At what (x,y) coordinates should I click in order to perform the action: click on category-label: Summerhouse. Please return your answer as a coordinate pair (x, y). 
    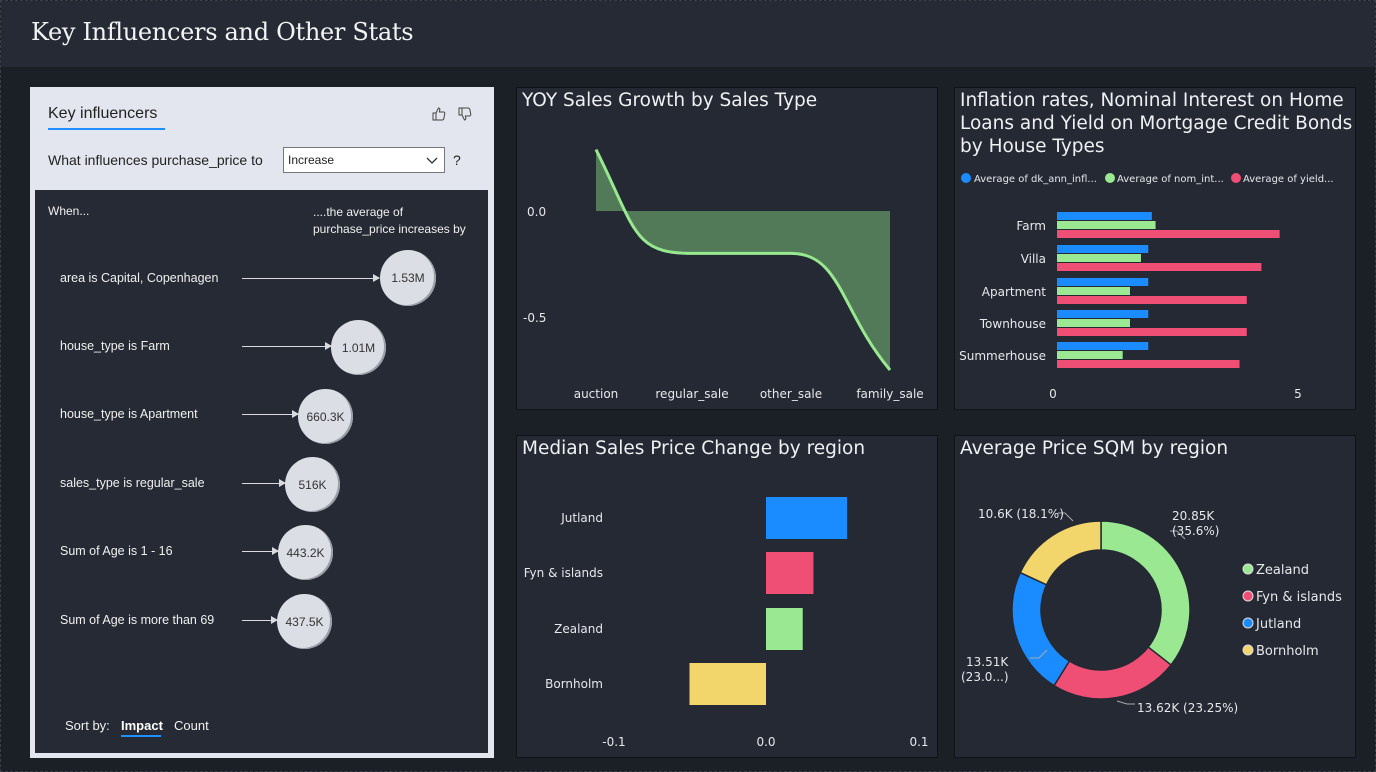
    Looking at the image, I should click on (1002, 356).